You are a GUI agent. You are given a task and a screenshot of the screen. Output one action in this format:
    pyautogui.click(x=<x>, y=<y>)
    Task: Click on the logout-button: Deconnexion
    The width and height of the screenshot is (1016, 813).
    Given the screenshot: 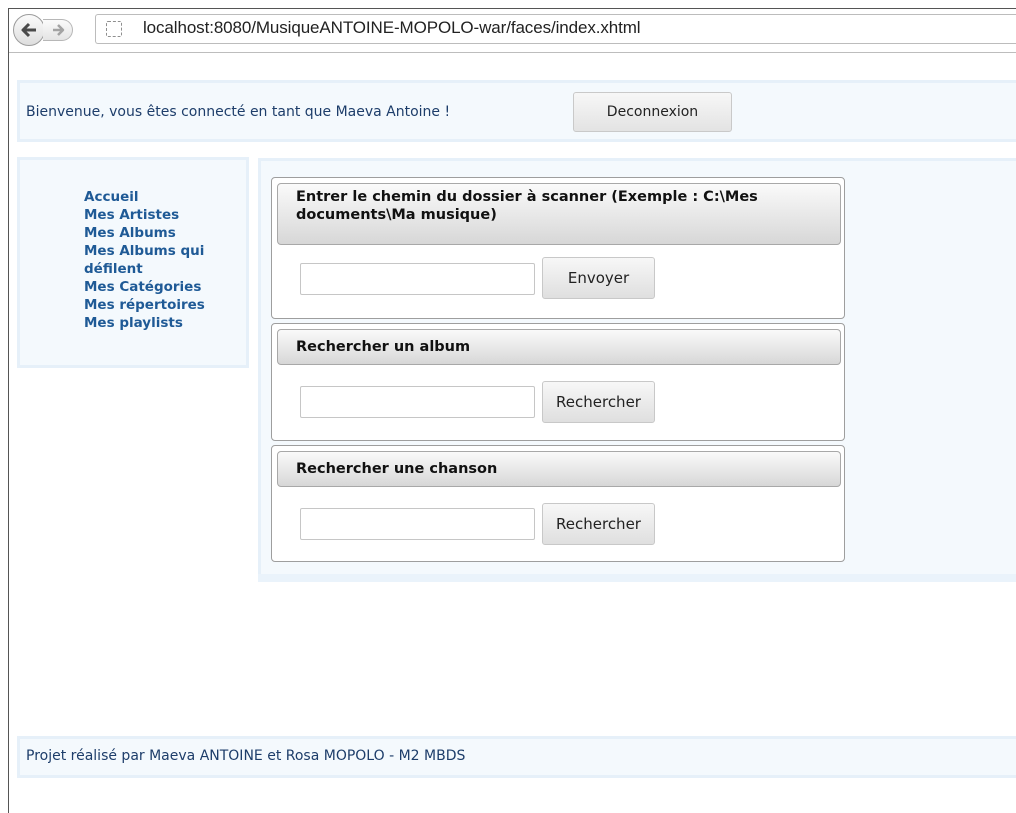 What is the action you would take?
    pyautogui.click(x=652, y=112)
    